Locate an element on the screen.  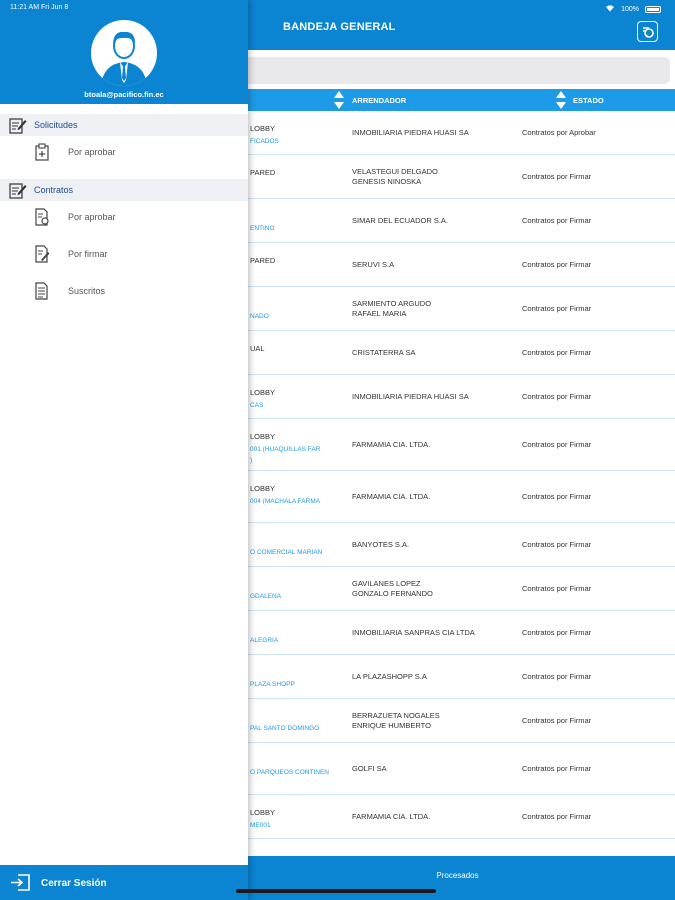
document-list-icon is located at coordinates (42, 291).